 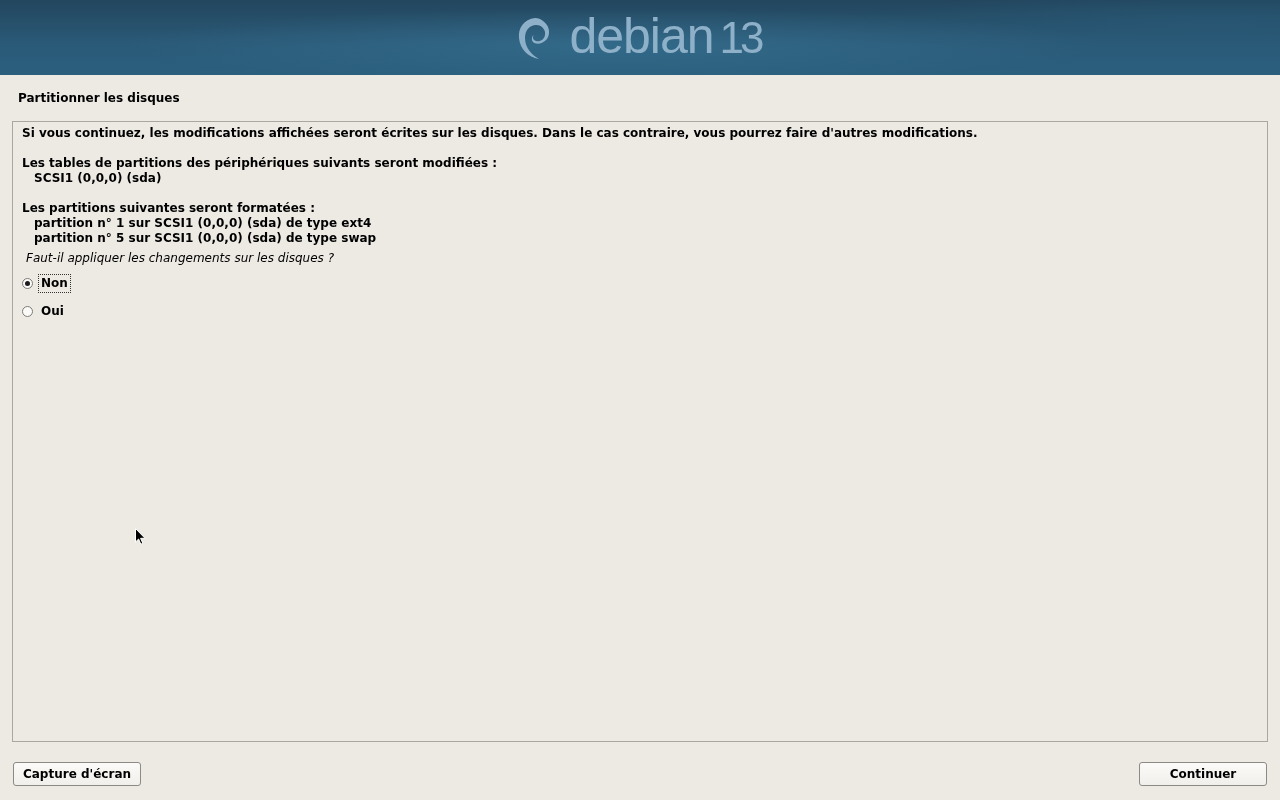 What do you see at coordinates (260, 163) in the screenshot?
I see `section-heading: Les tables de partitions des périphériques suivants seront modifiées :` at bounding box center [260, 163].